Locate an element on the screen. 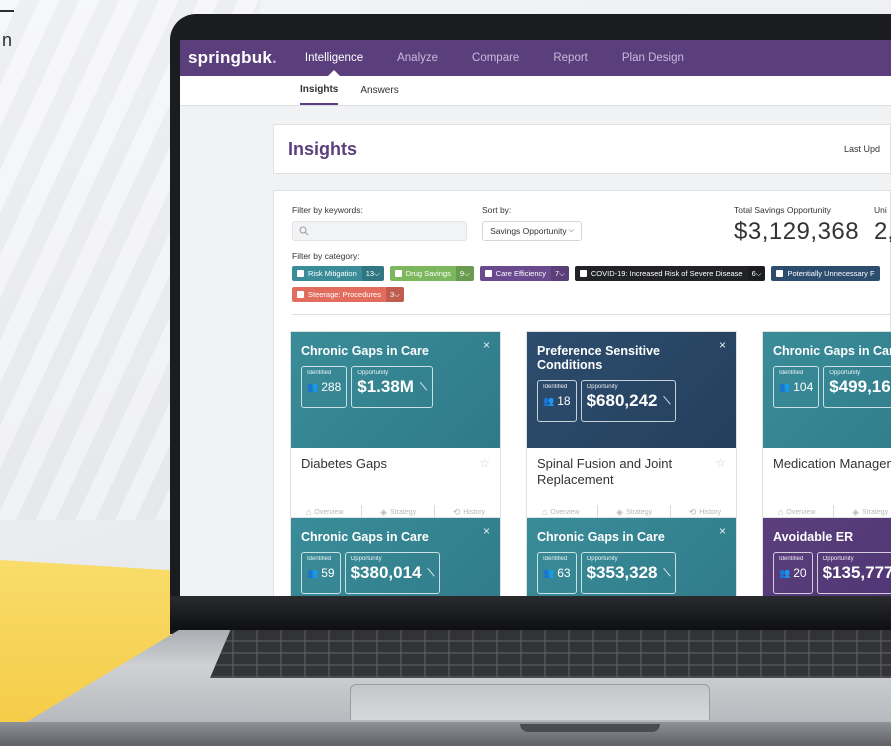  search-icon is located at coordinates (304, 231).